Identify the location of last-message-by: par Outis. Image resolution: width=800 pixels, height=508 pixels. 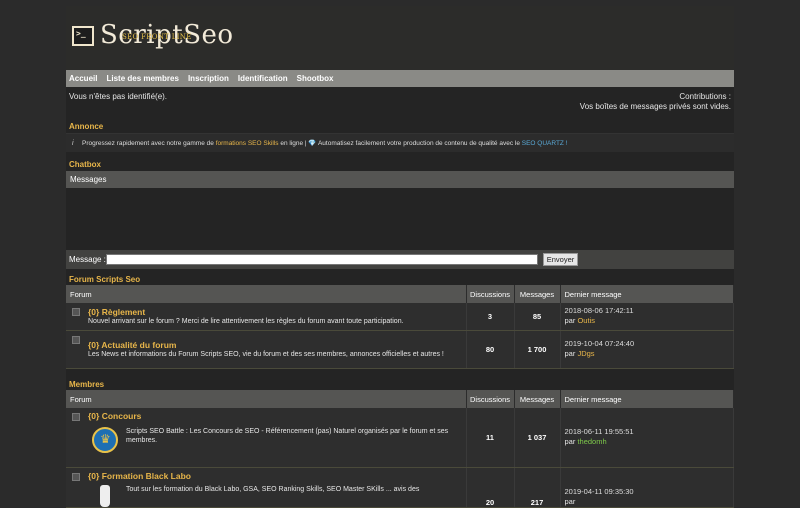
(649, 321).